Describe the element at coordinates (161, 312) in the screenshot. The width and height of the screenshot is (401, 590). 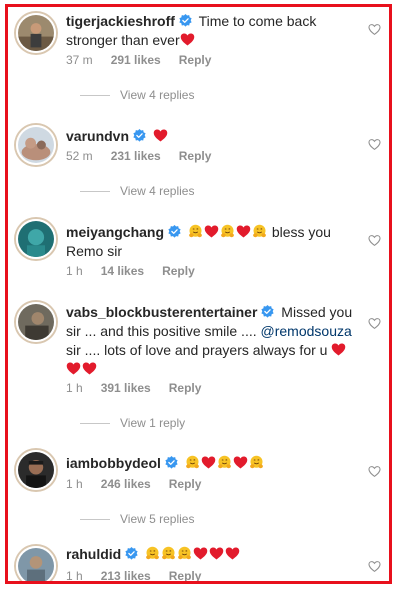
I see `username: vabs_blockbusterentertainer` at that location.